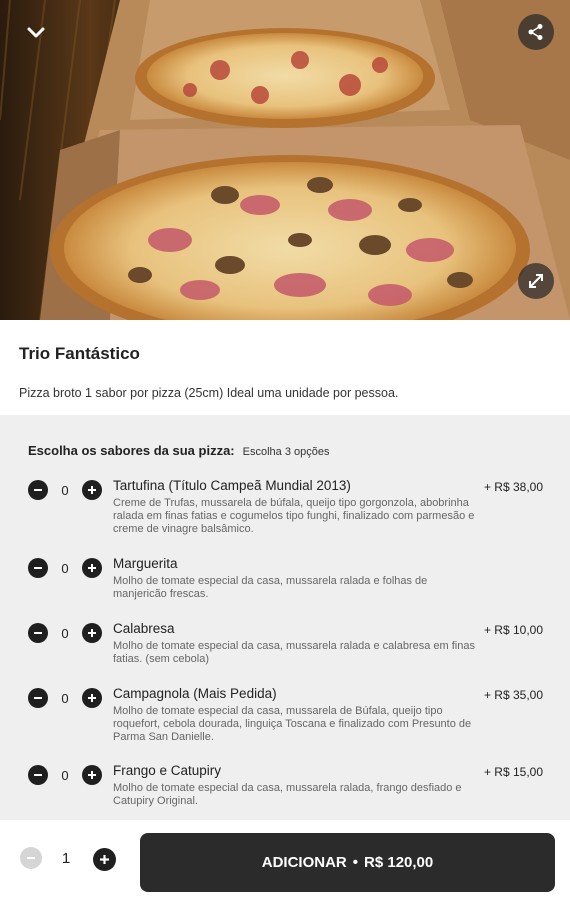 The image size is (570, 900). Describe the element at coordinates (513, 487) in the screenshot. I see `flavor-price: + R$ 38,00` at that location.